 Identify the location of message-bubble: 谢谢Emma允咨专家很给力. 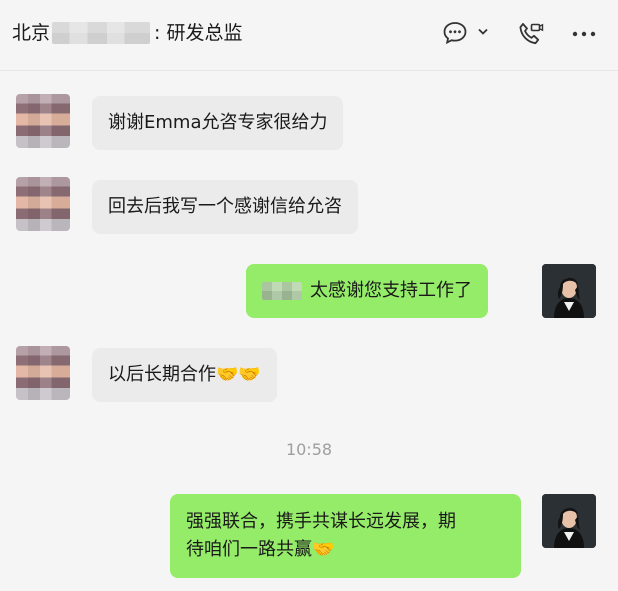
(218, 123).